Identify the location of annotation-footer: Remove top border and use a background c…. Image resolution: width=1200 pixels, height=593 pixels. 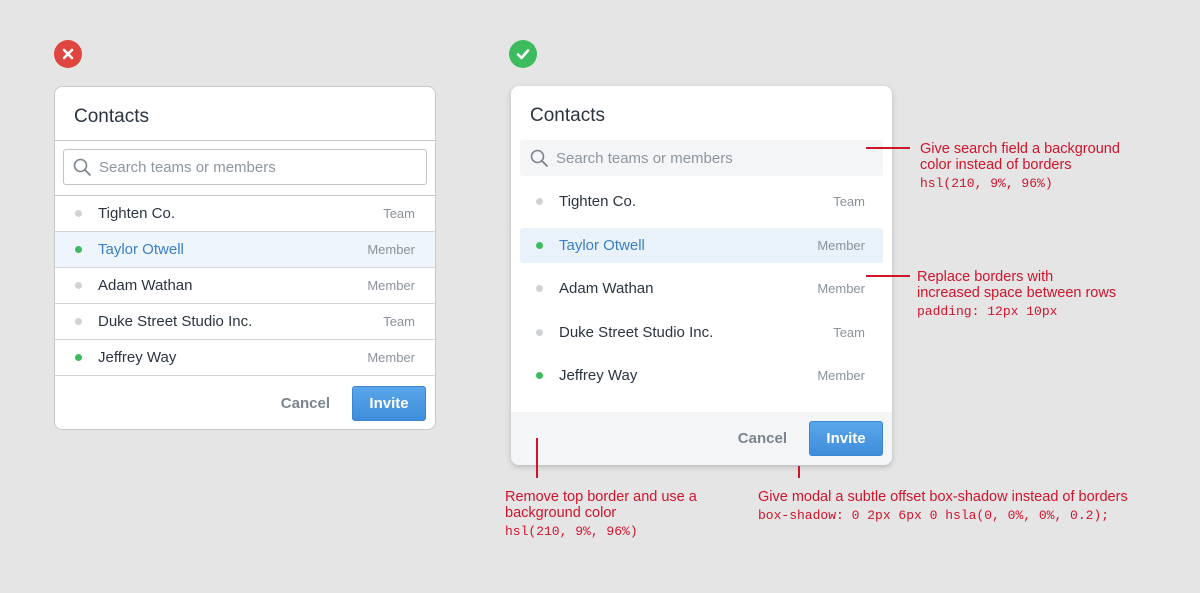
(601, 514).